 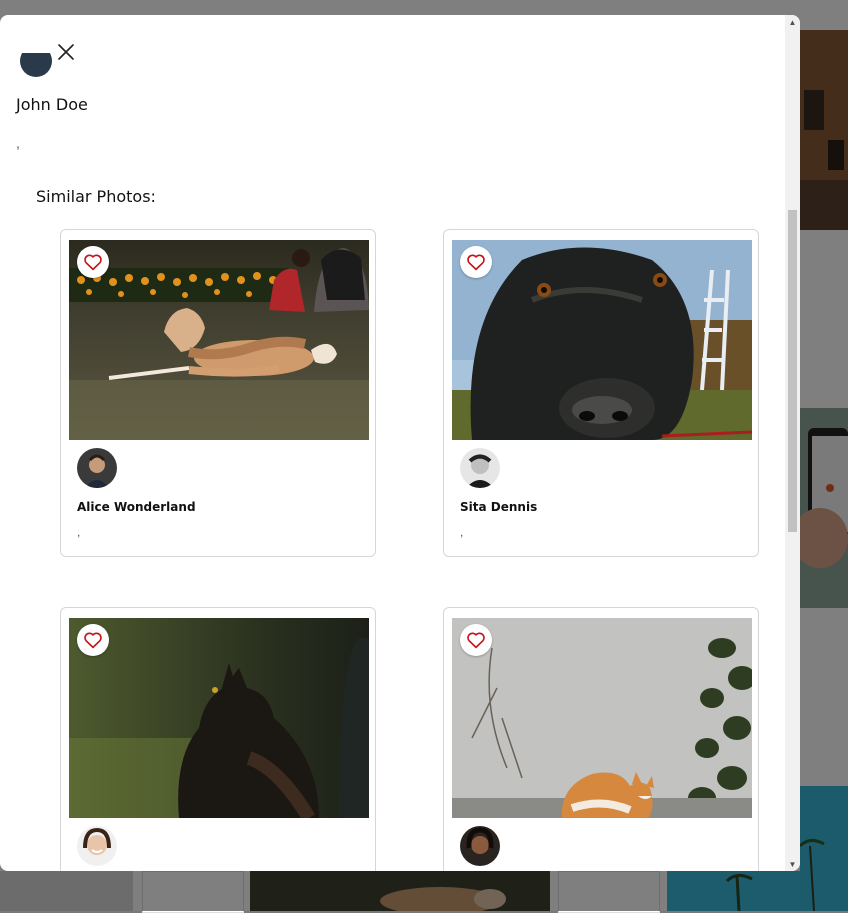 I want to click on modal-scrollbar: ▲ ▼, so click(x=792, y=443).